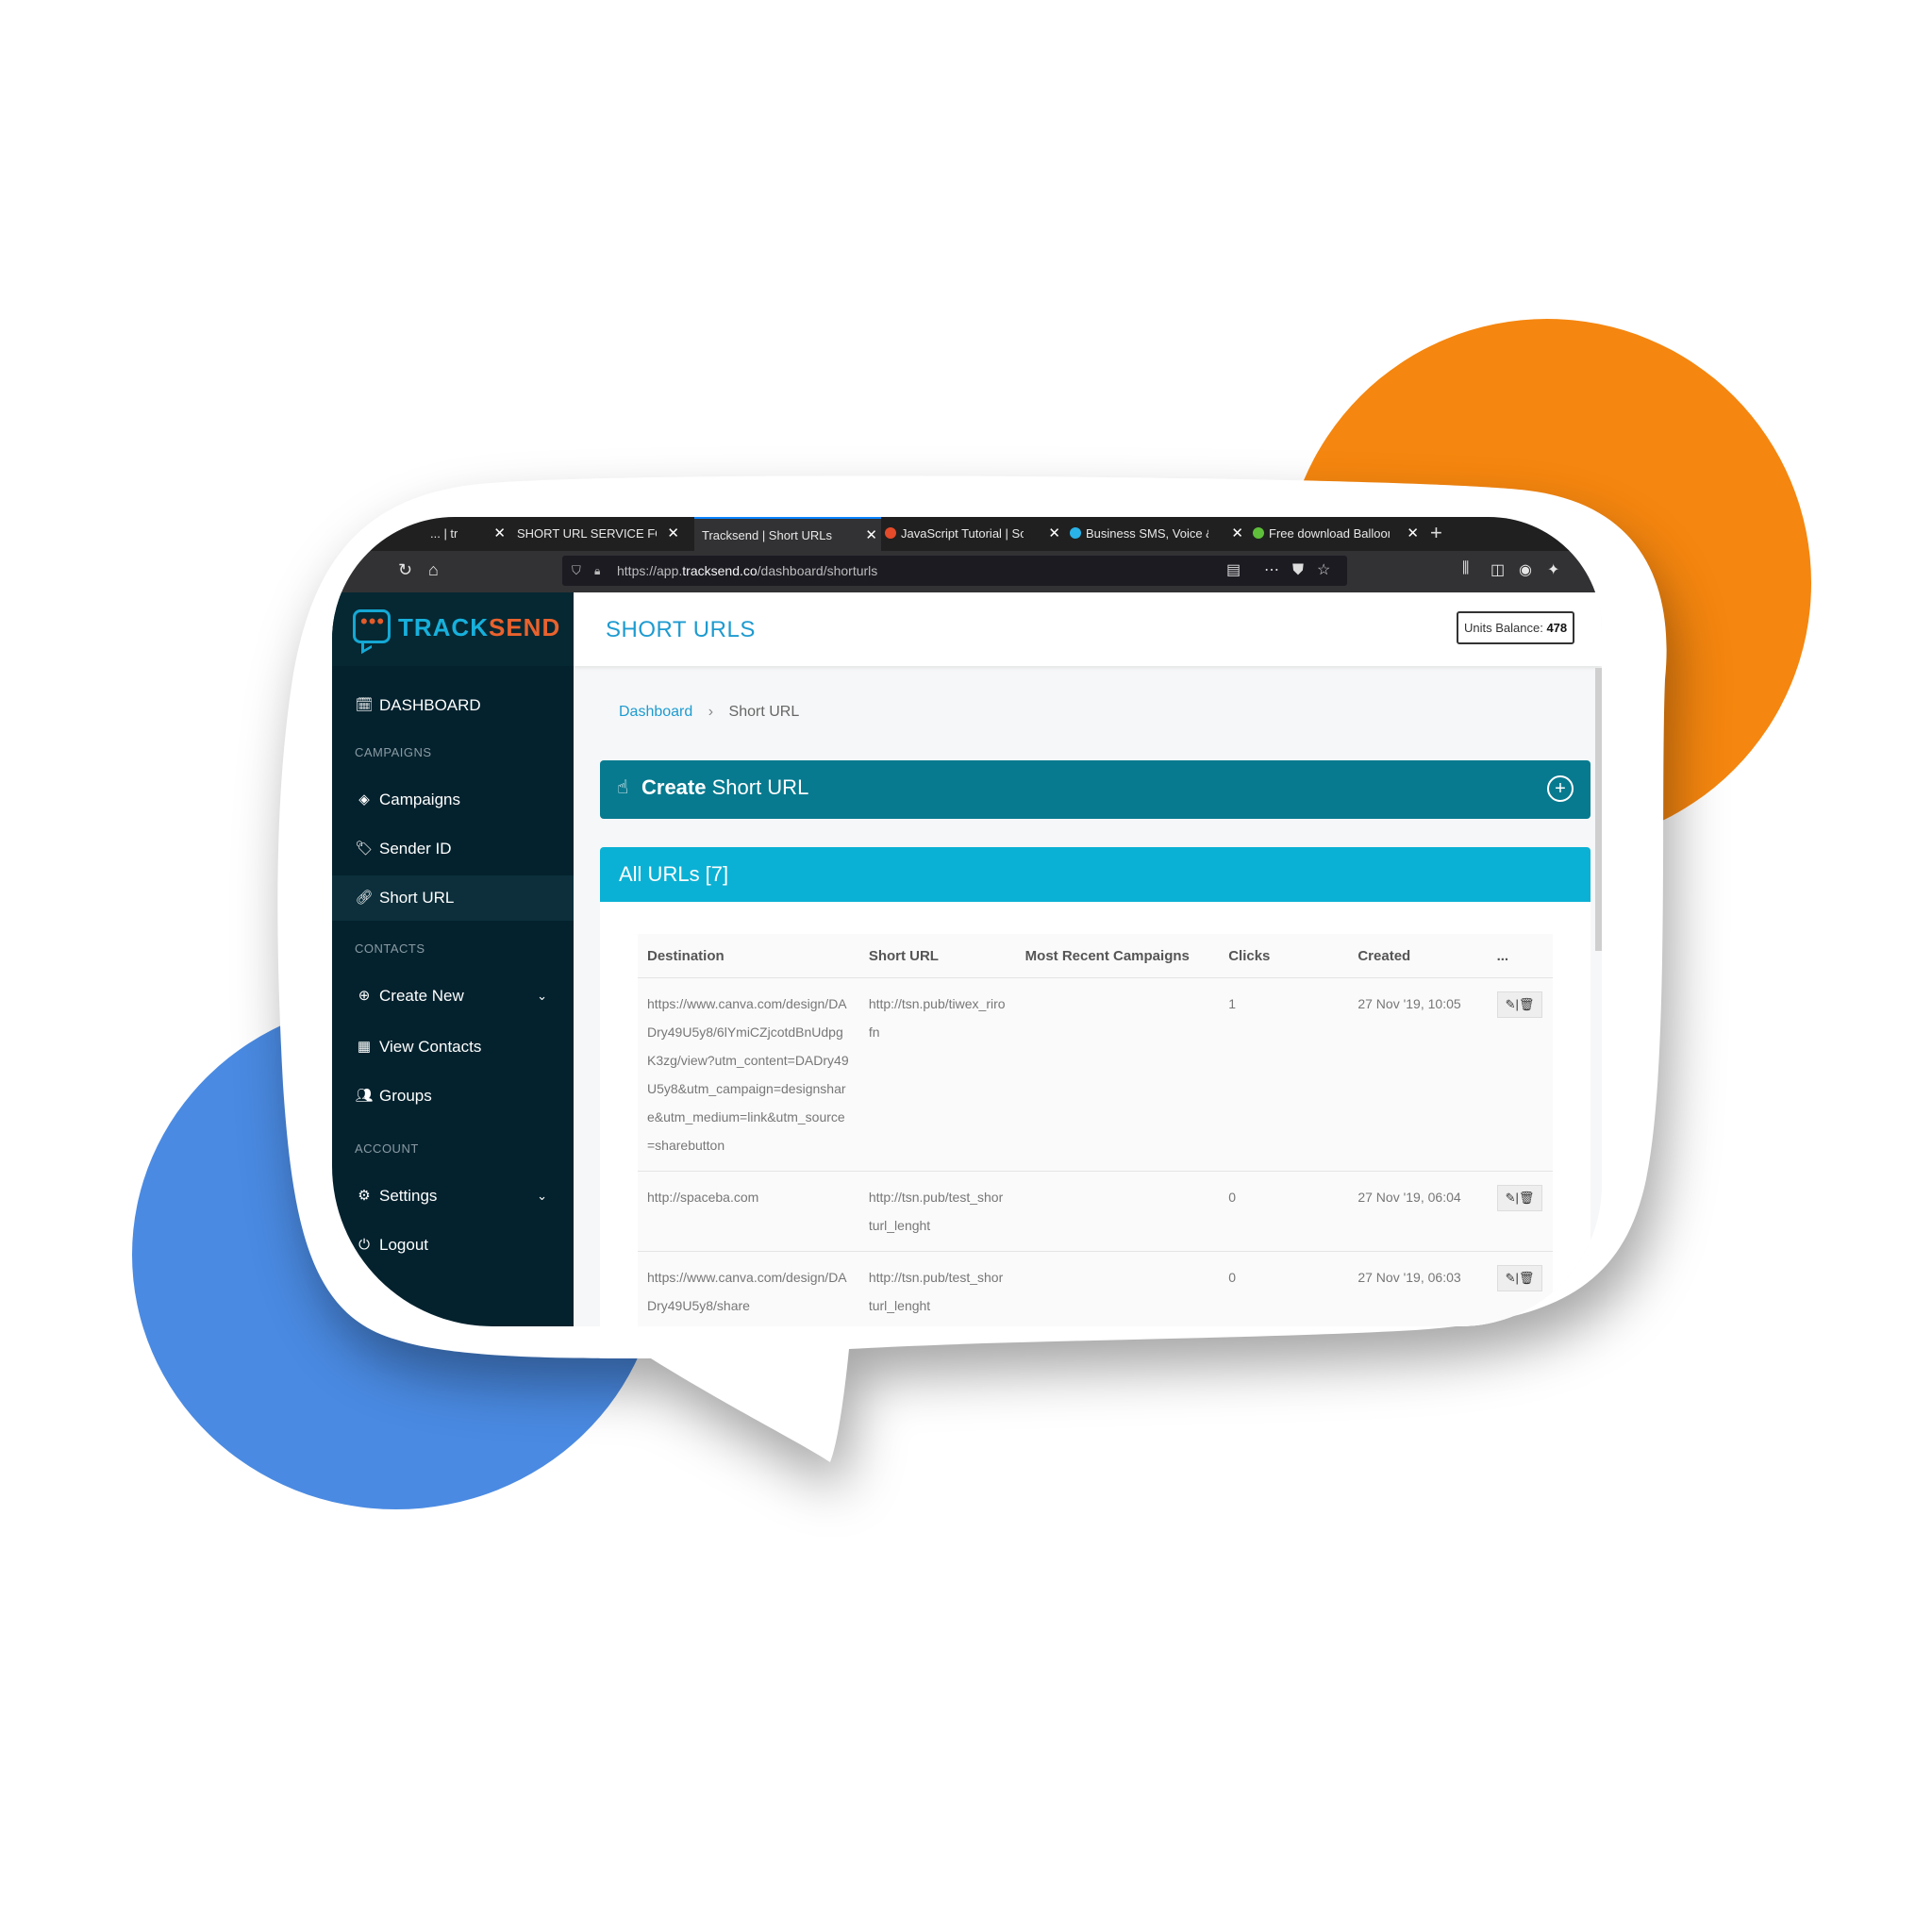 This screenshot has height=1932, width=1932. I want to click on all-urls-header: All URLs [7], so click(1096, 875).